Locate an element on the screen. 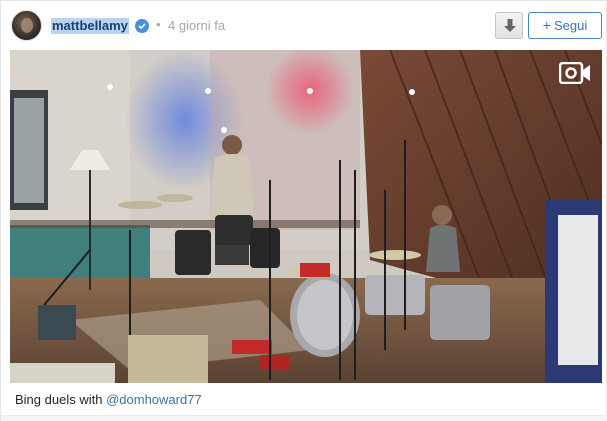 The image size is (607, 421). verified-badge-icon is located at coordinates (142, 26).